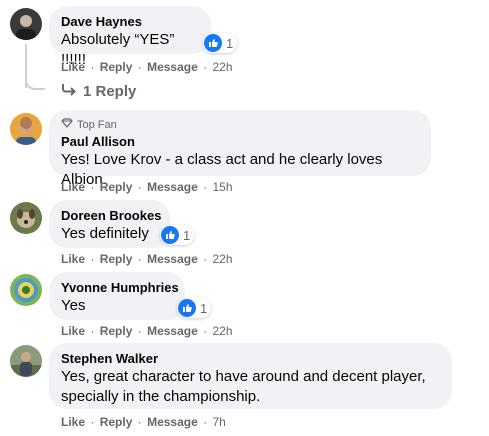  Describe the element at coordinates (222, 187) in the screenshot. I see `timestamp: 15h` at that location.